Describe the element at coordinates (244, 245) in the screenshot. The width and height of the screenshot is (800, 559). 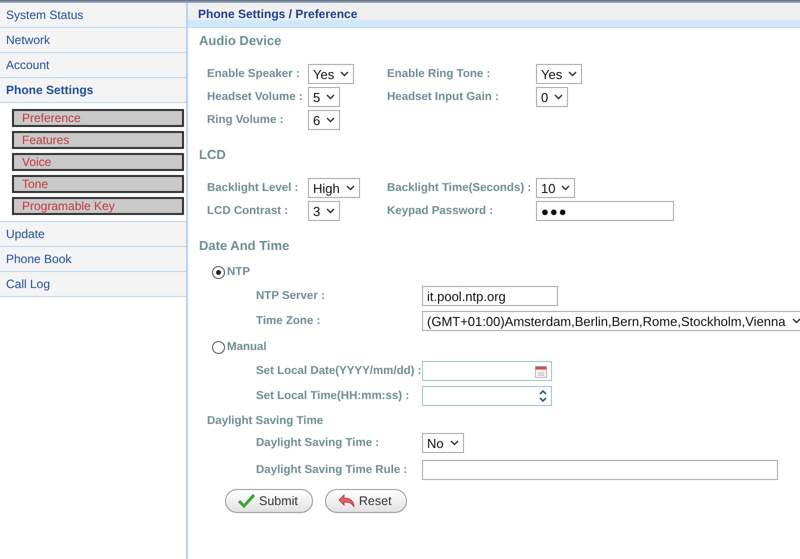
I see `section-title: Date And Time` at that location.